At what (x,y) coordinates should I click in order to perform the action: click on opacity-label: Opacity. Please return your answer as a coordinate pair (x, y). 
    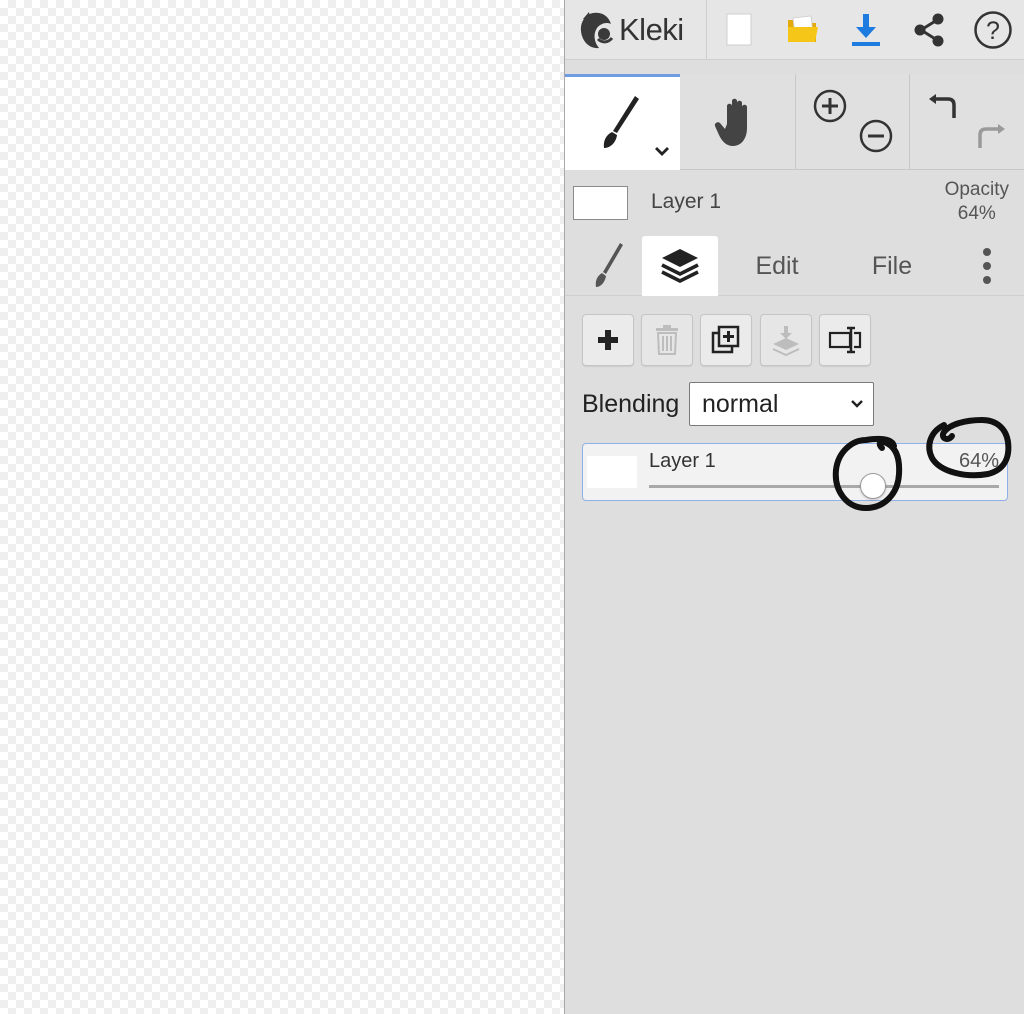
    Looking at the image, I should click on (976, 189).